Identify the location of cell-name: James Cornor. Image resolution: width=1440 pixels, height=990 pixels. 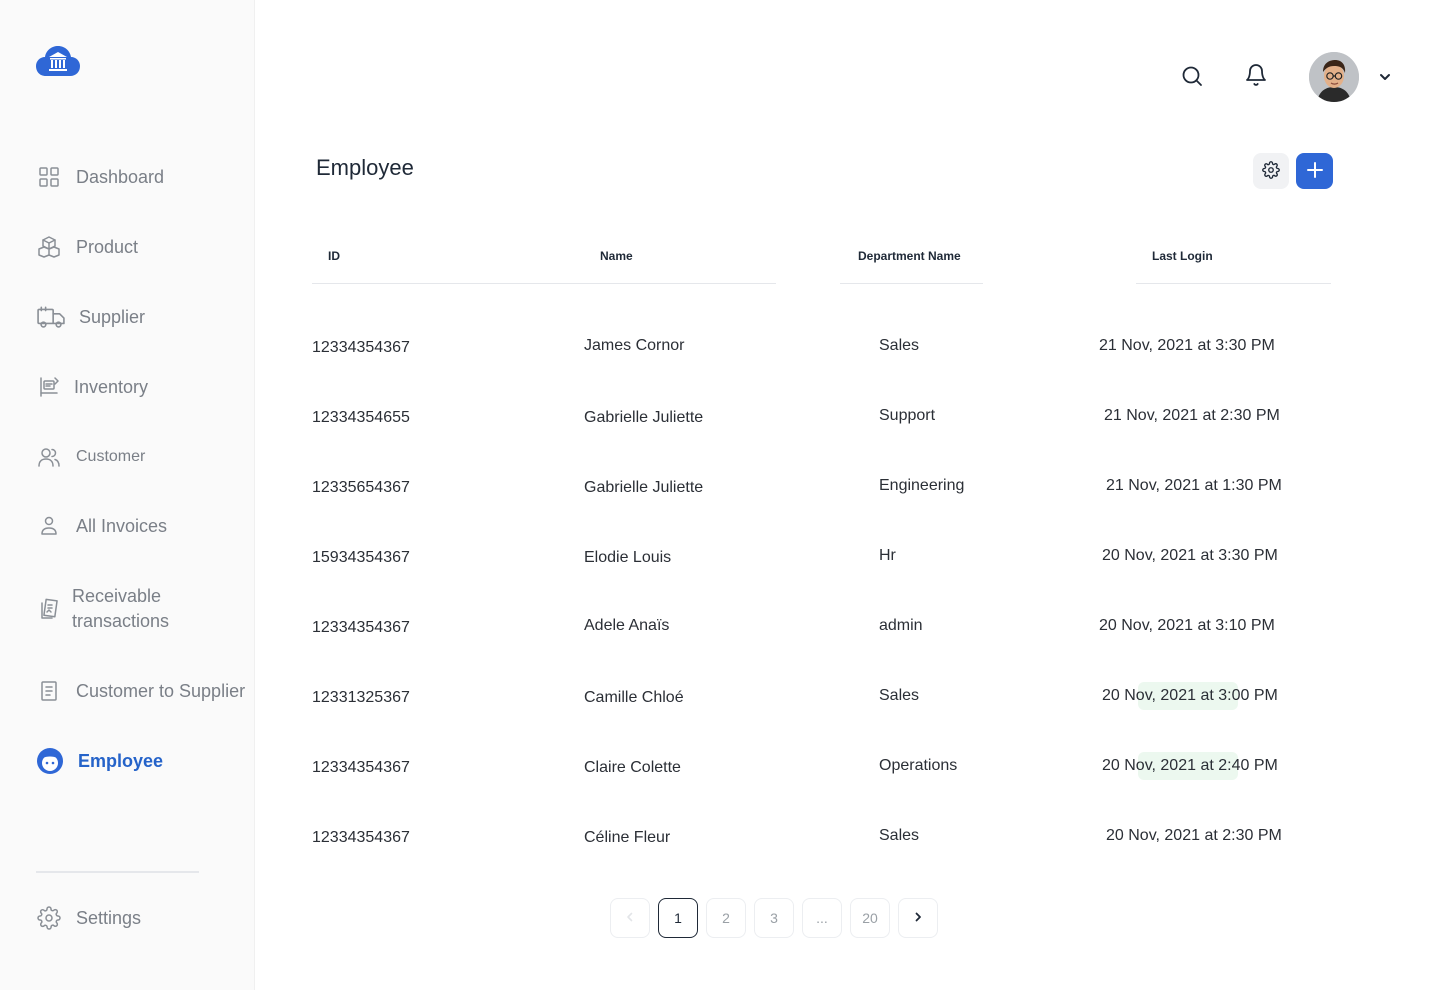
(634, 345).